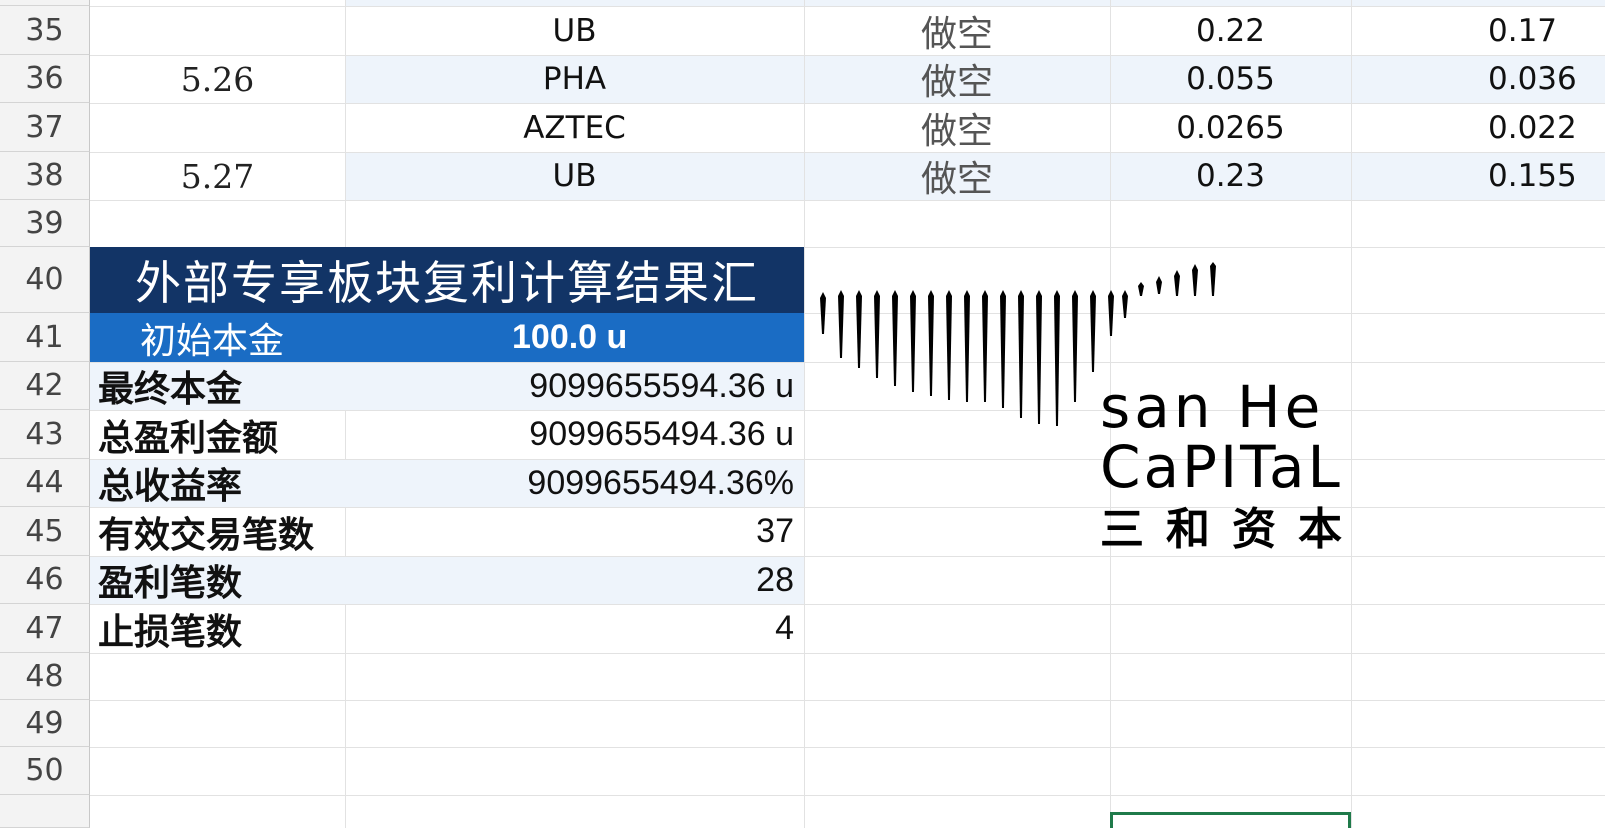 Image resolution: width=1605 pixels, height=828 pixels. I want to click on entry-cell: 0.055, so click(1230, 79).